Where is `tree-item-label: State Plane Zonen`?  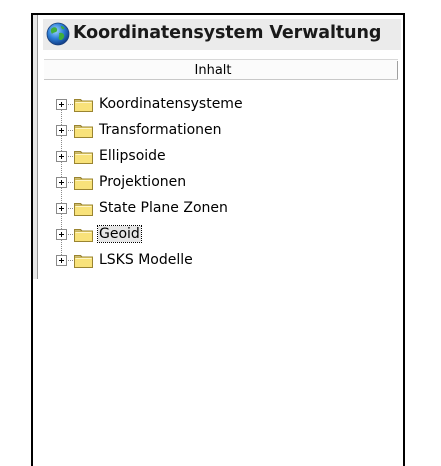 tree-item-label: State Plane Zonen is located at coordinates (163, 208).